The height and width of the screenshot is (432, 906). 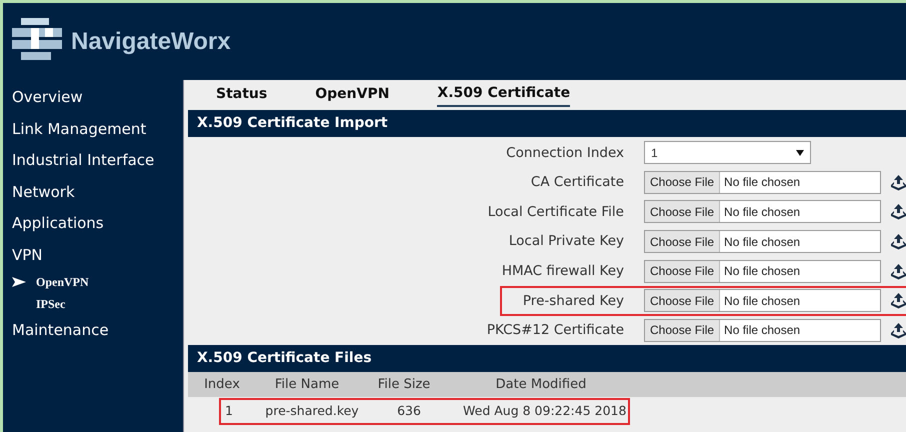 What do you see at coordinates (23, 255) in the screenshot?
I see `sidebar-item: VPN` at bounding box center [23, 255].